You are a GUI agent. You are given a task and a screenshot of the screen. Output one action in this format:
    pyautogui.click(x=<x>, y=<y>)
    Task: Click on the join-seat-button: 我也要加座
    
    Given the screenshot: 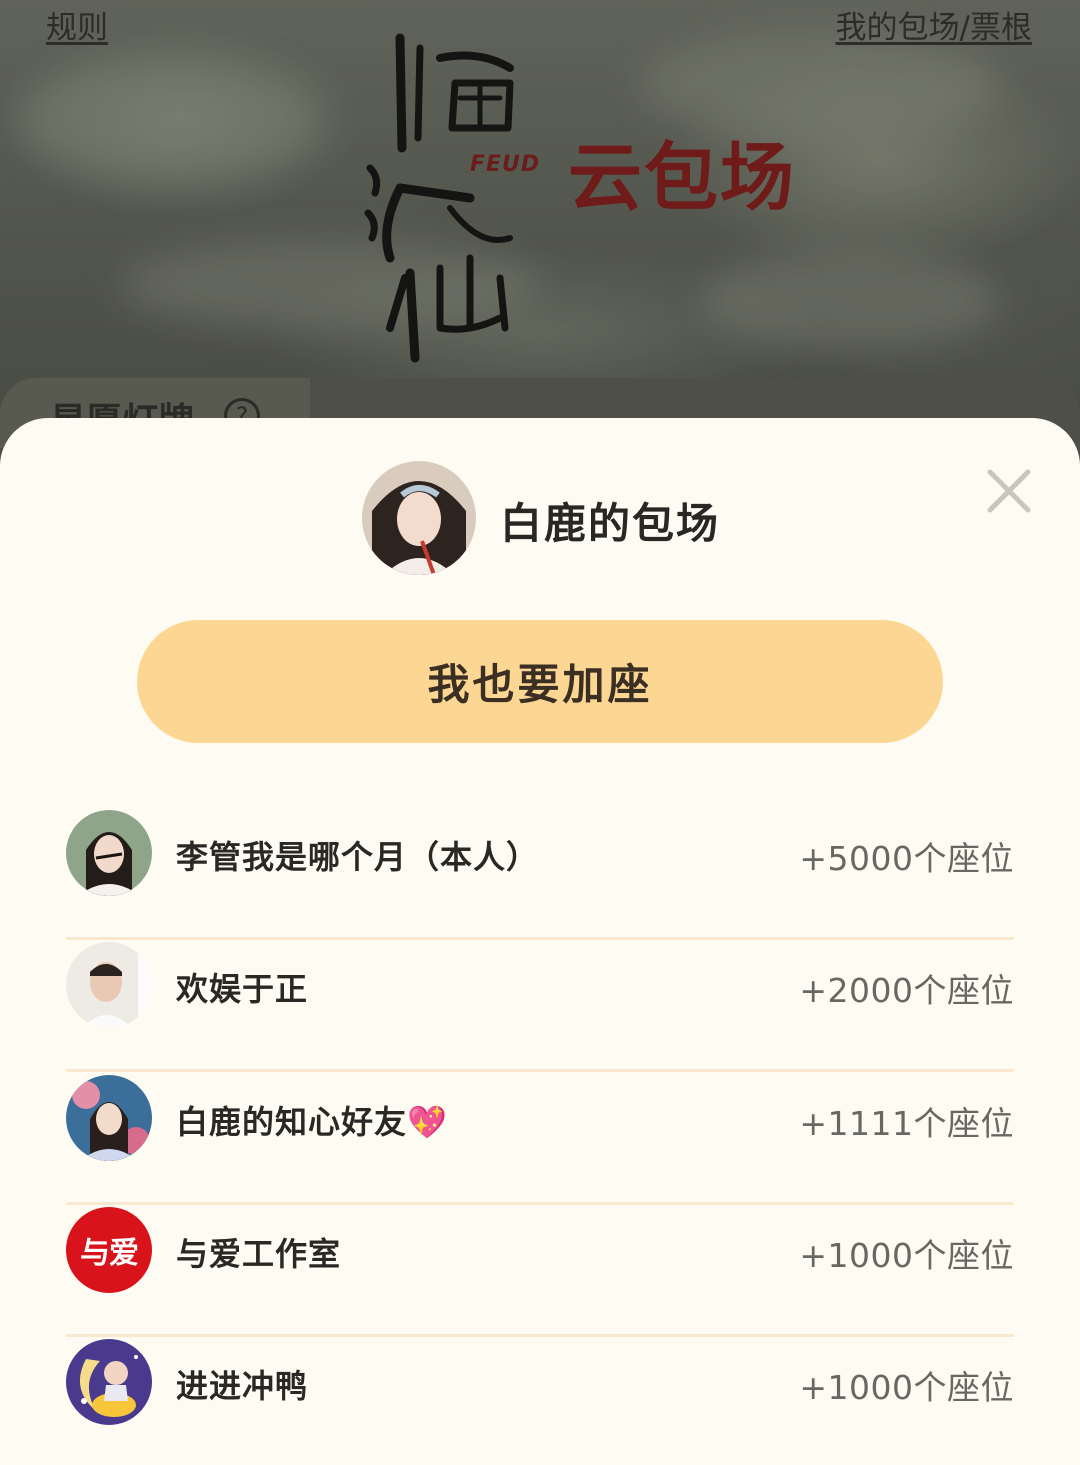 What is the action you would take?
    pyautogui.click(x=540, y=681)
    